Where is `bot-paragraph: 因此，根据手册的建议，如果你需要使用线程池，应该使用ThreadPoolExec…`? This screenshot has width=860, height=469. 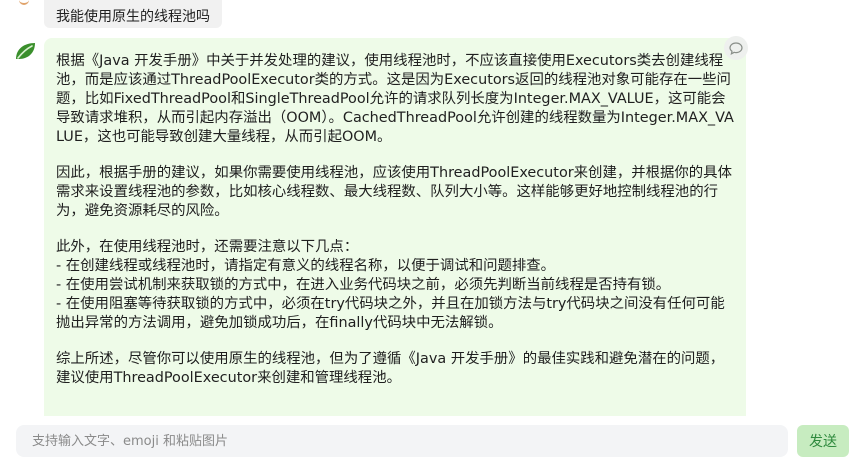 bot-paragraph: 因此，根据手册的建议，如果你需要使用线程池，应该使用ThreadPoolExec… is located at coordinates (394, 192).